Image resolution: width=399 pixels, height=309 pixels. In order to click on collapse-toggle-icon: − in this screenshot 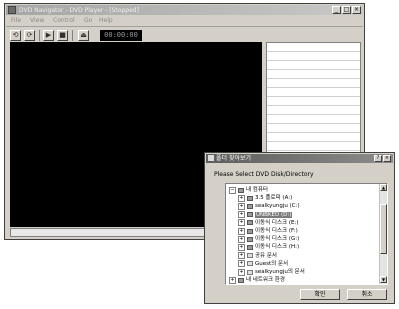, I will do `click(232, 190)`.